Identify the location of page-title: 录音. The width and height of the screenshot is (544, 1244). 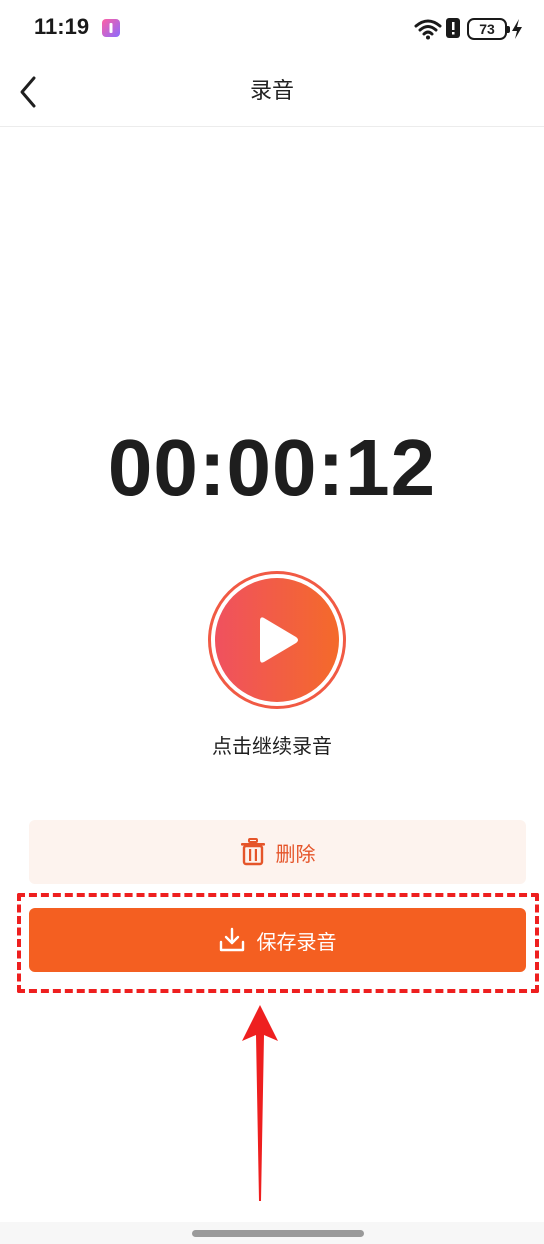
(271, 91).